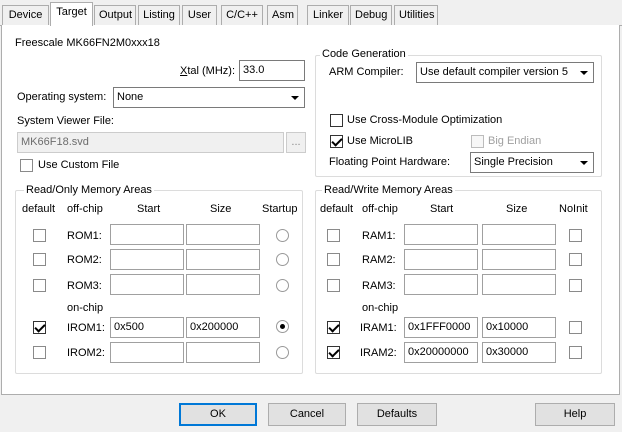 Image resolution: width=622 pixels, height=432 pixels. Describe the element at coordinates (333, 259) in the screenshot. I see `ram2-default-checkbox` at that location.